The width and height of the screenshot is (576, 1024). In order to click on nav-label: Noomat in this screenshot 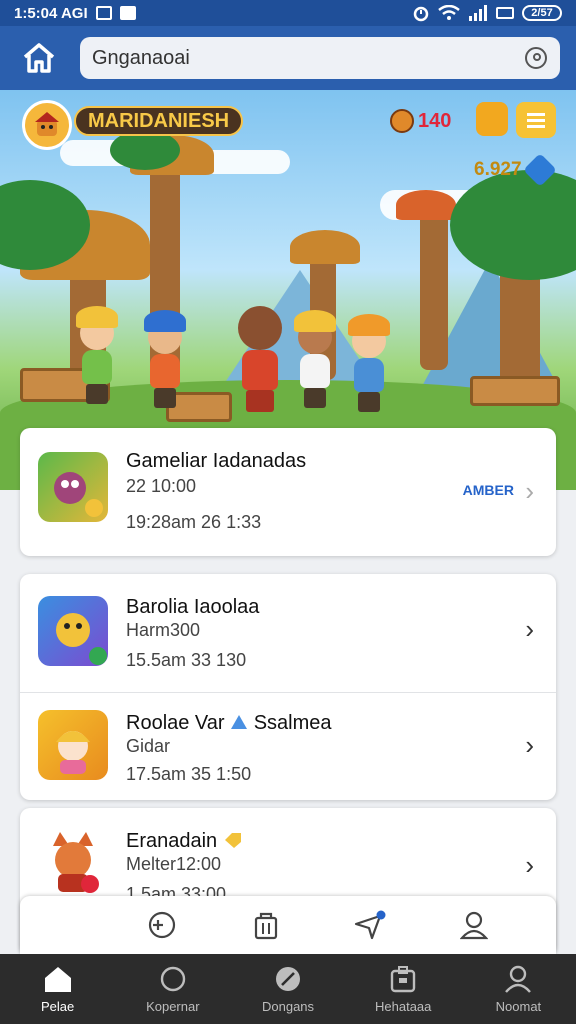, I will do `click(518, 1006)`.